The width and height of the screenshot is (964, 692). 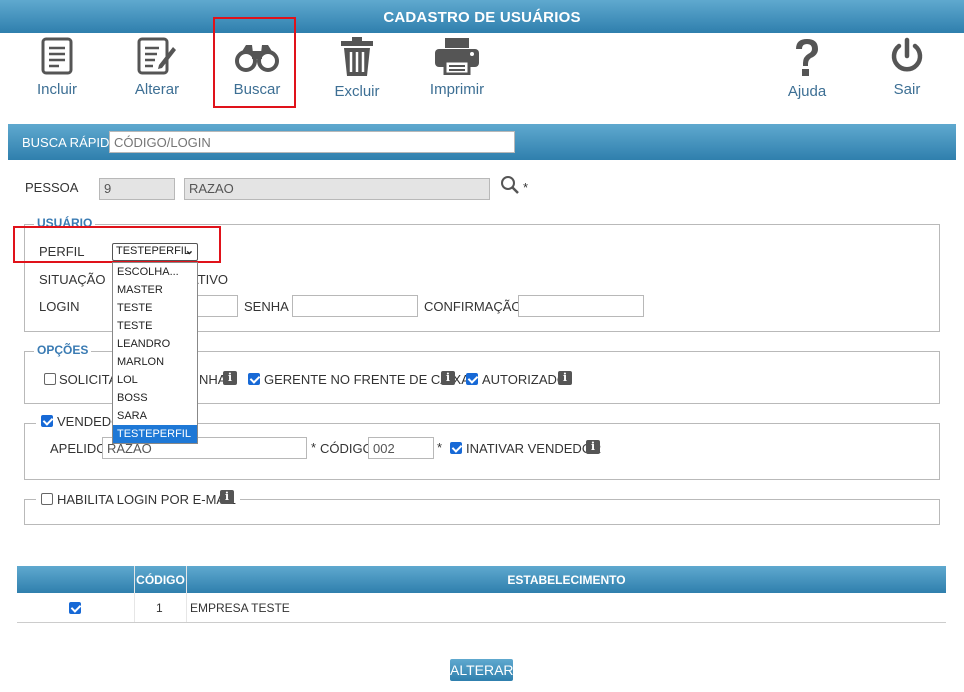 I want to click on edit-document-icon, so click(x=156, y=56).